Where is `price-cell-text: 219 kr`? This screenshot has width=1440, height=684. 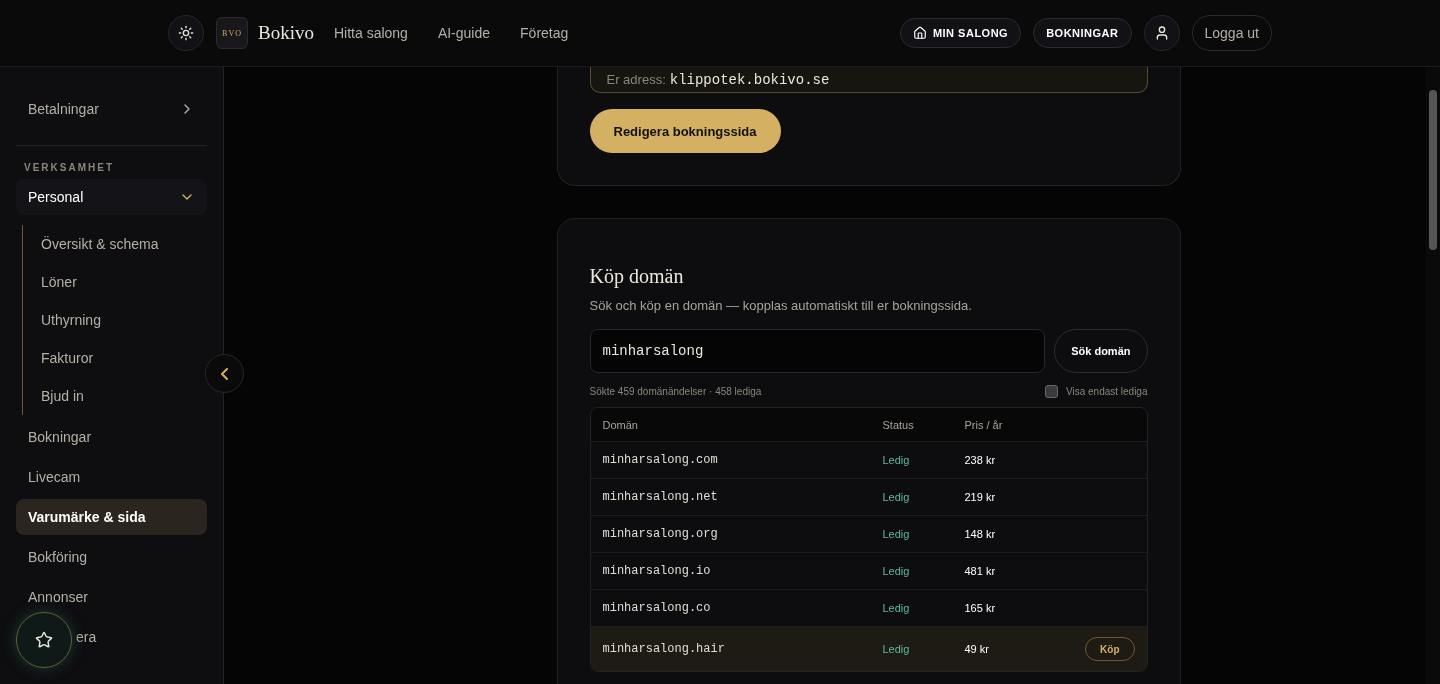
price-cell-text: 219 kr is located at coordinates (980, 497).